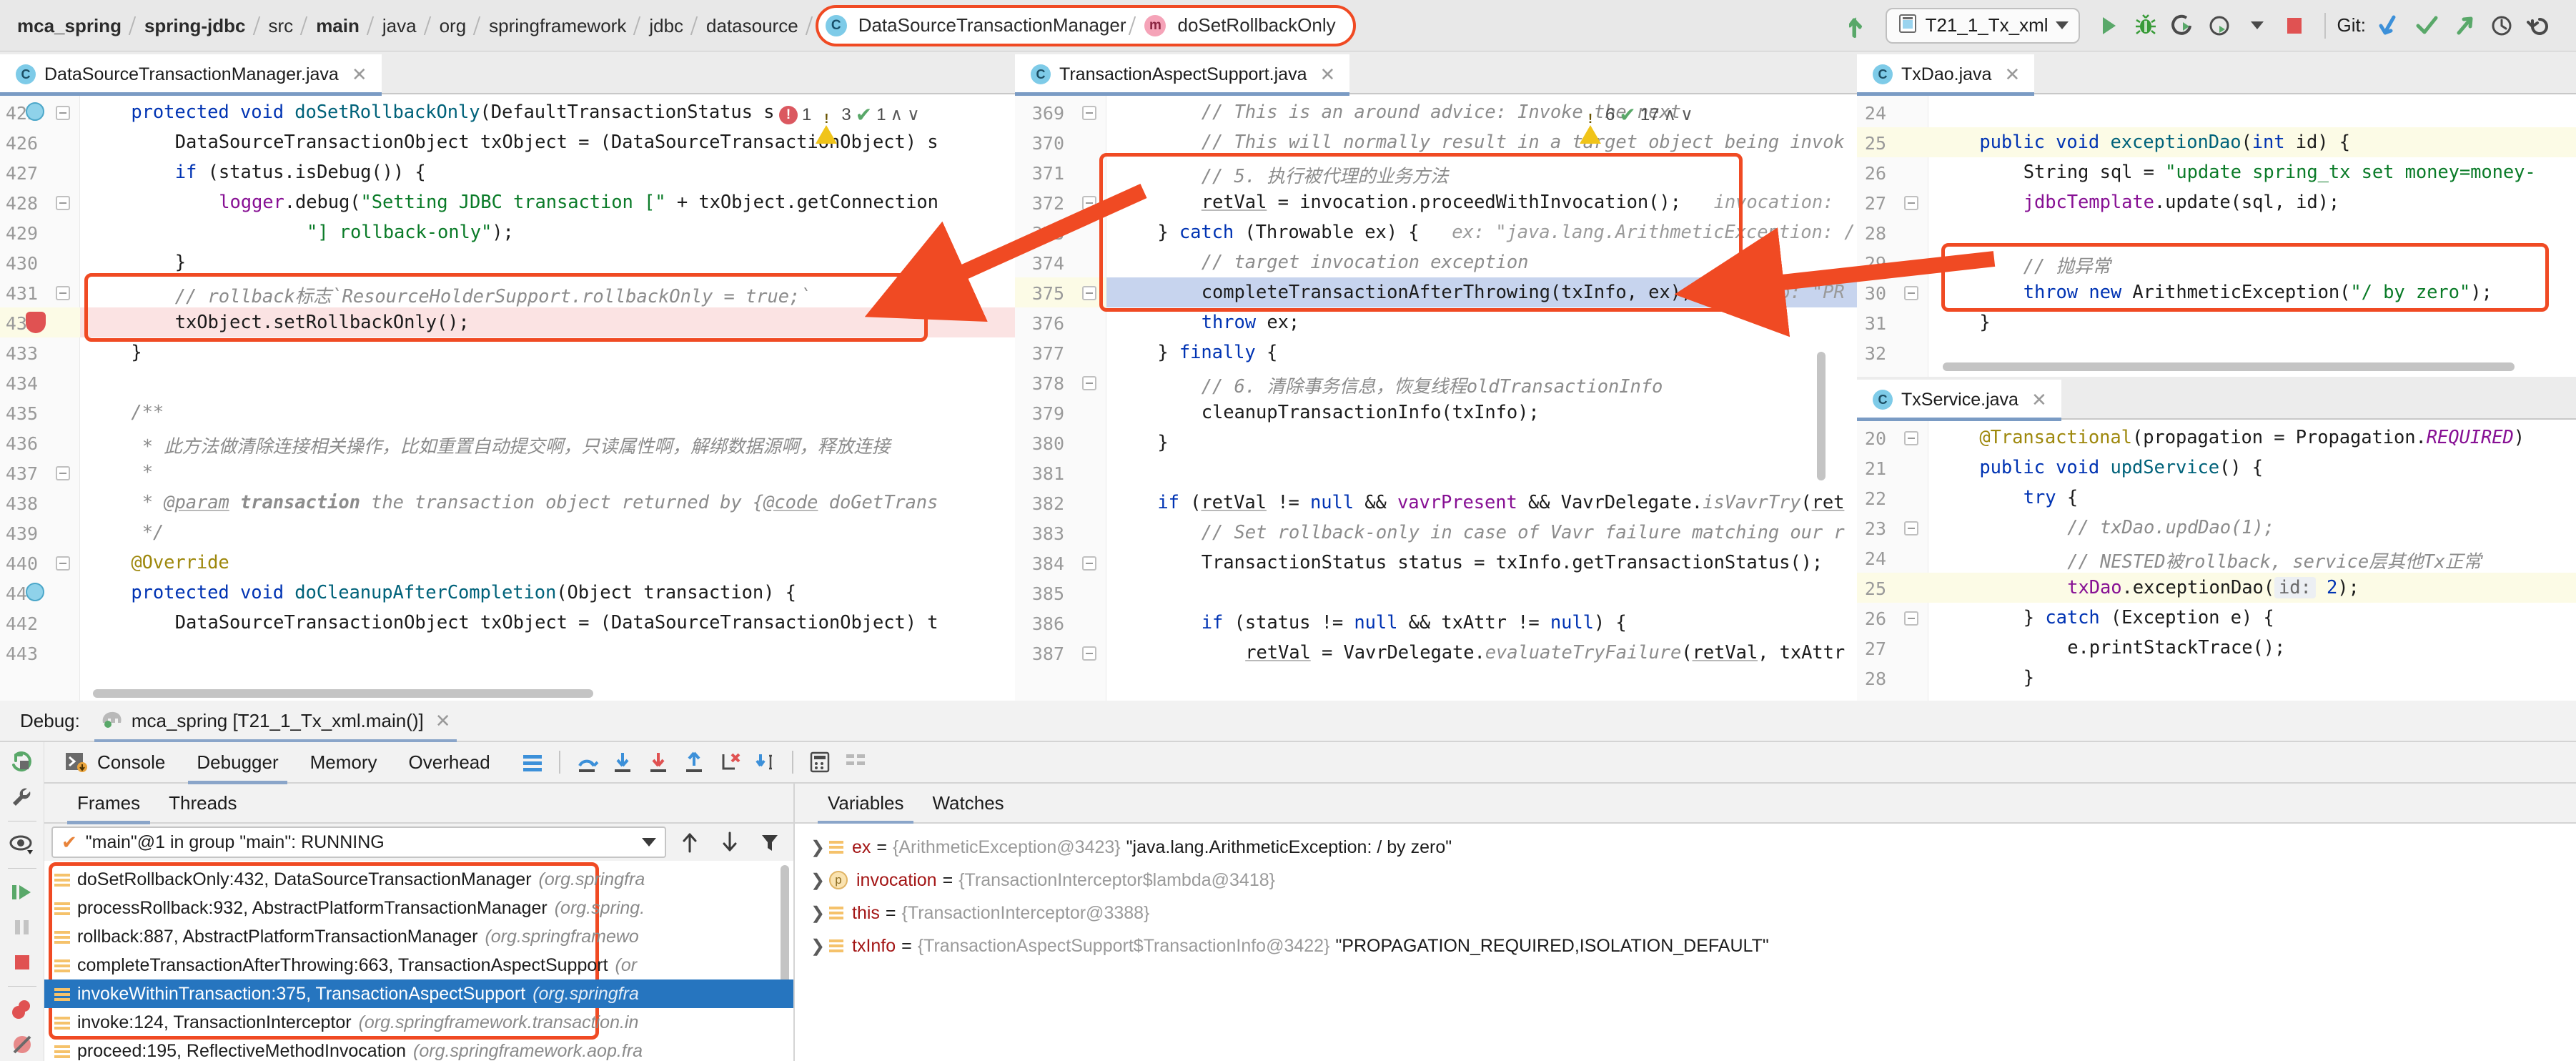 This screenshot has width=2576, height=1061. I want to click on breadcrumb-item-main: main, so click(338, 26).